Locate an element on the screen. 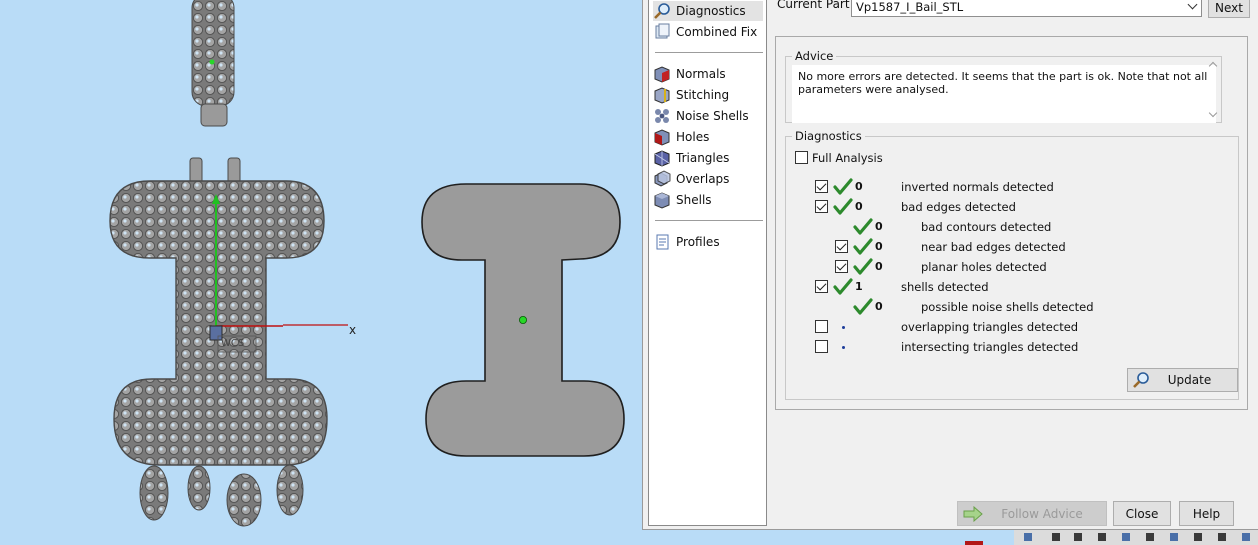 The height and width of the screenshot is (545, 1258). shells-count: 1 is located at coordinates (859, 286).